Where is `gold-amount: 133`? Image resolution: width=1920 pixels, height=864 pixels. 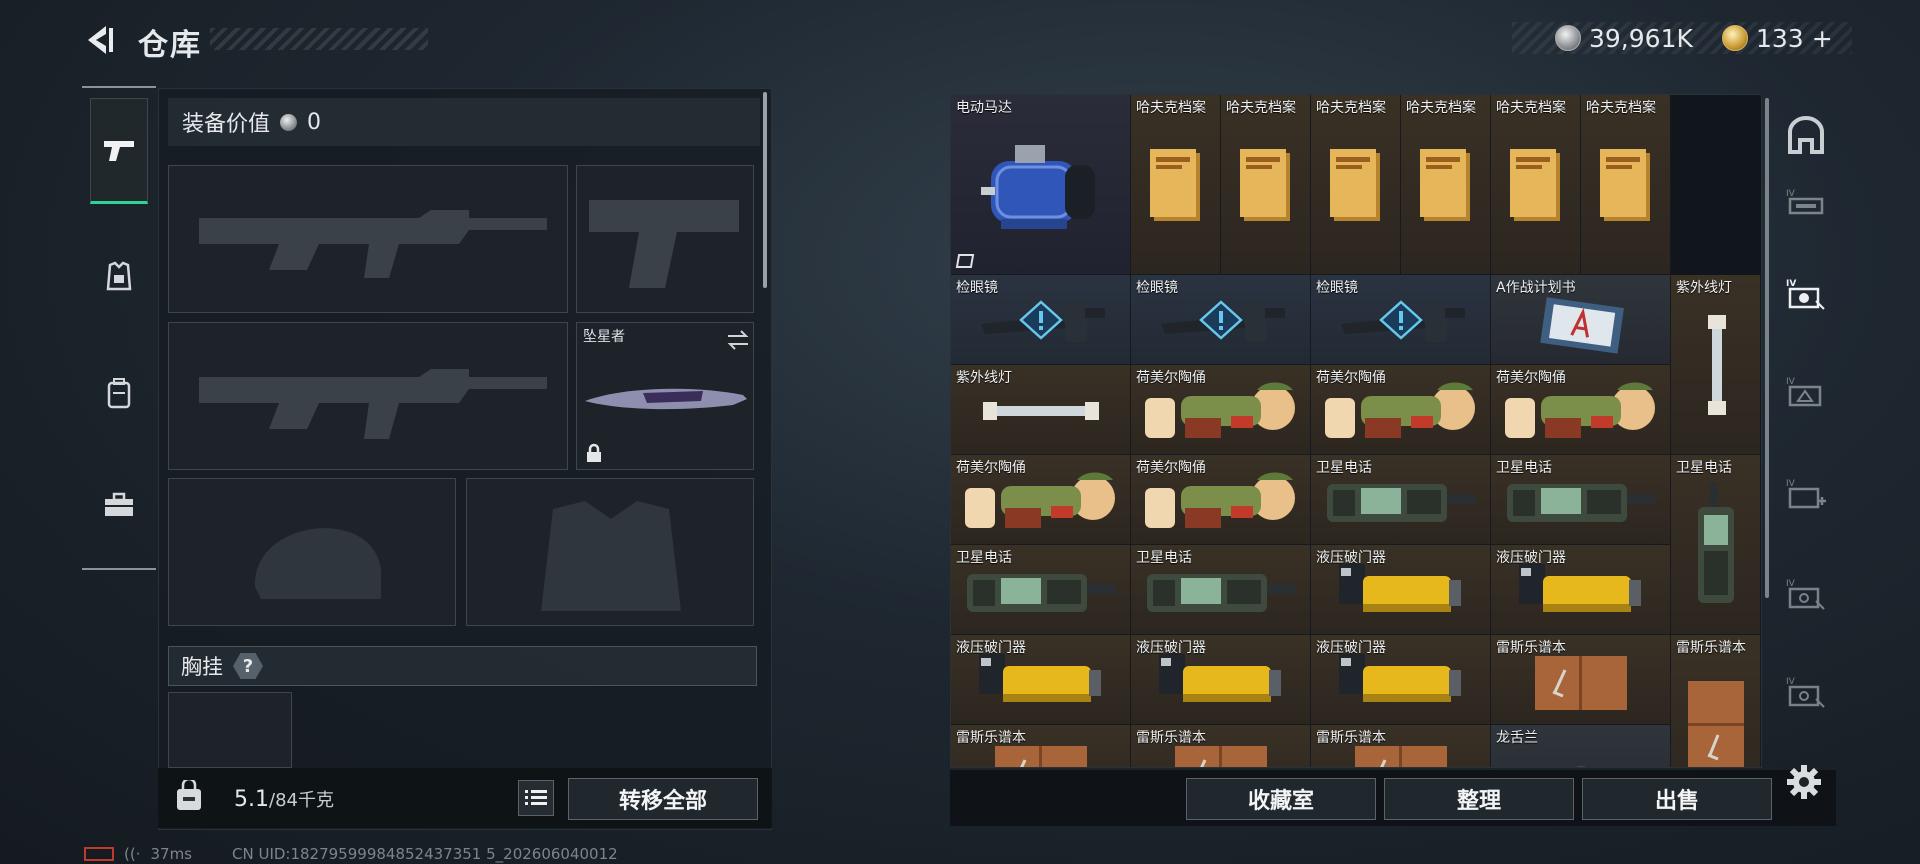
gold-amount: 133 is located at coordinates (1780, 38).